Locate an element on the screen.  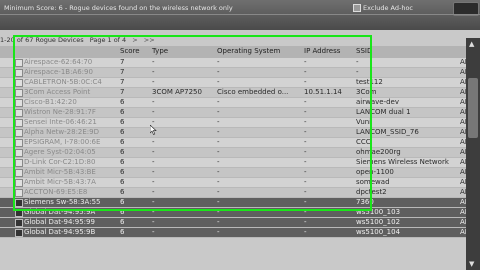
scroll-up-icon: ▲ is located at coordinates (473, 44).